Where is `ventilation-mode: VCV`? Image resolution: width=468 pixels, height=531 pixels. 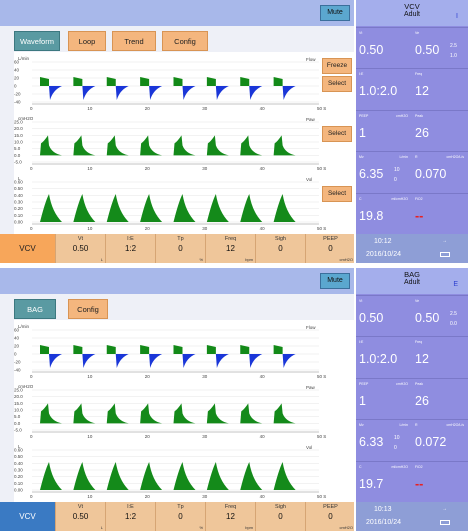
ventilation-mode: VCV is located at coordinates (412, 6).